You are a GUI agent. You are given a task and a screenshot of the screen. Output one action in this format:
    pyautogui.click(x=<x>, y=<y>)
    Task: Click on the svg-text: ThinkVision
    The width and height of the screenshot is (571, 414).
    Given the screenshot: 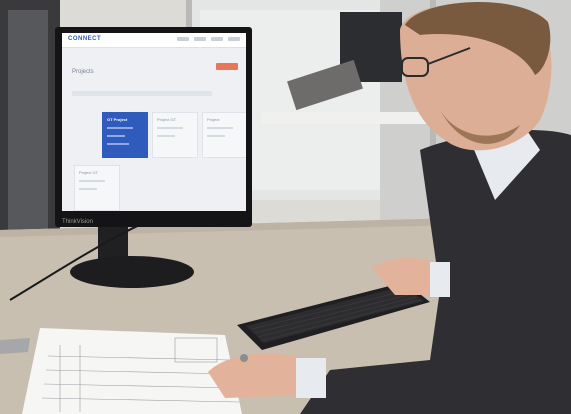 What is the action you would take?
    pyautogui.click(x=77, y=222)
    